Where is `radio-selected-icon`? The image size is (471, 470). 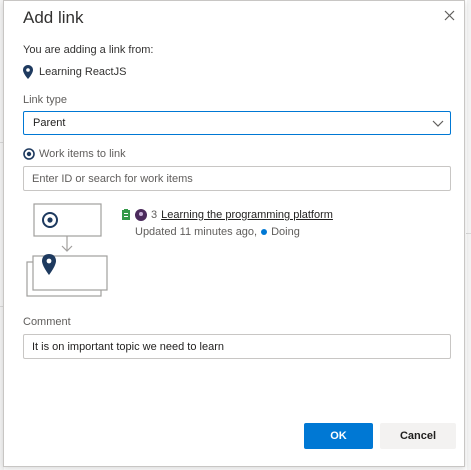
radio-selected-icon is located at coordinates (29, 154).